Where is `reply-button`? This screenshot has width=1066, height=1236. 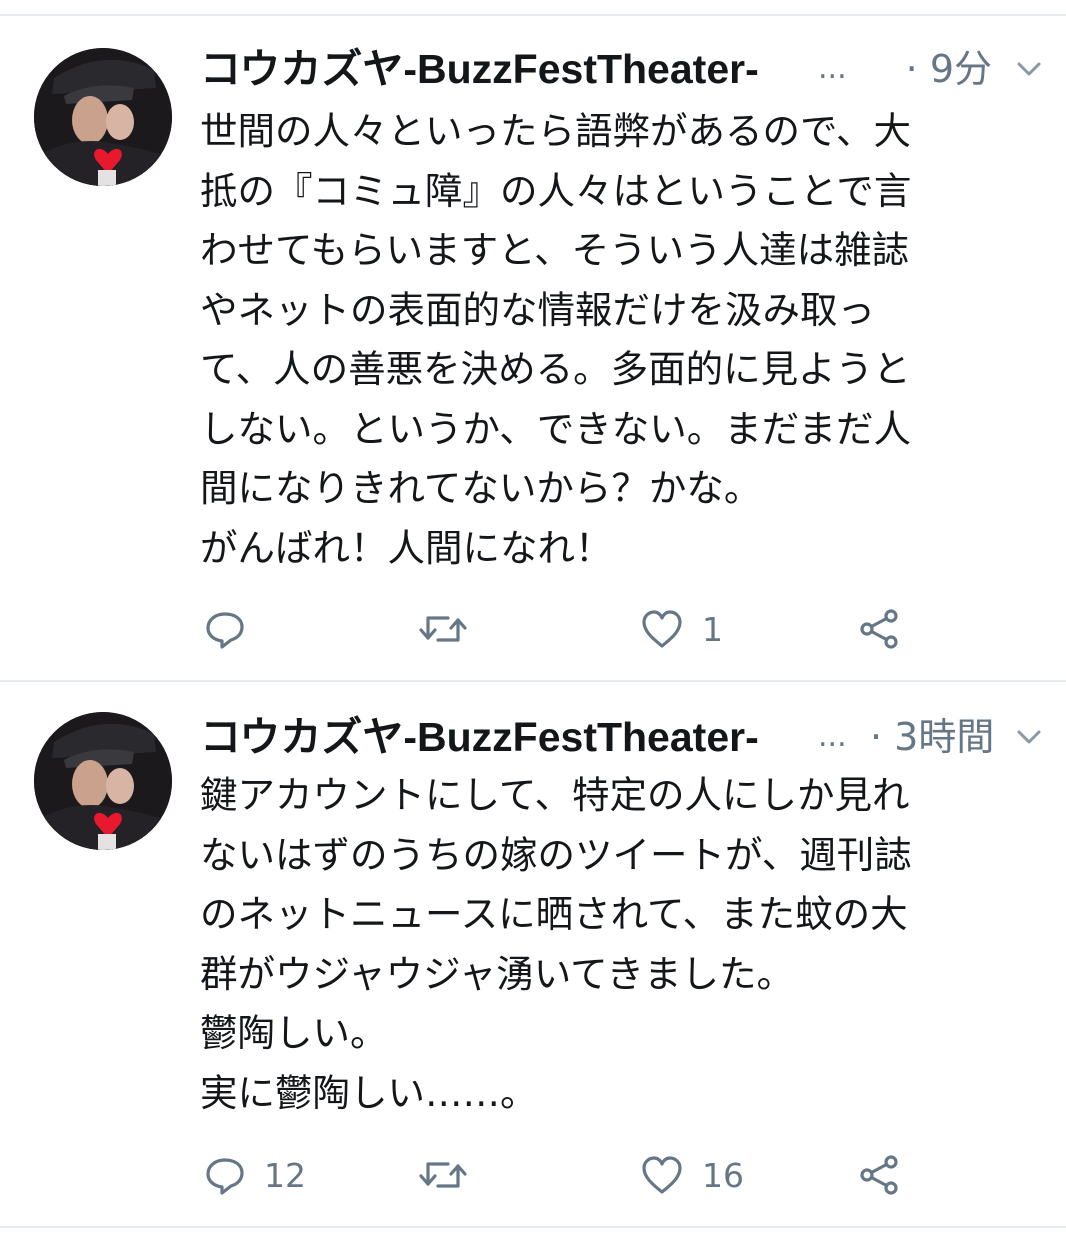 reply-button is located at coordinates (234, 629).